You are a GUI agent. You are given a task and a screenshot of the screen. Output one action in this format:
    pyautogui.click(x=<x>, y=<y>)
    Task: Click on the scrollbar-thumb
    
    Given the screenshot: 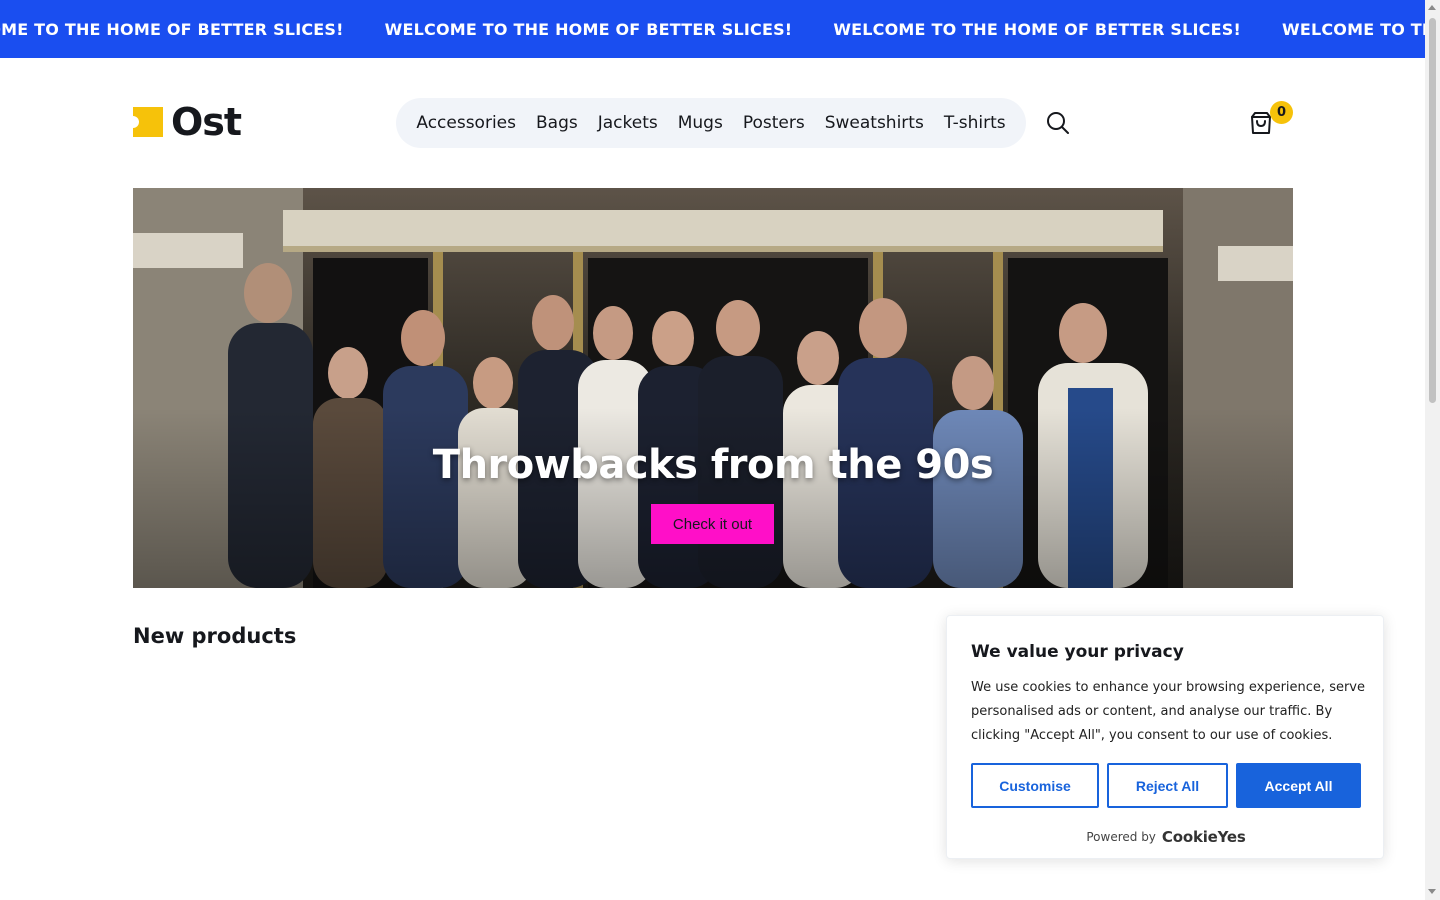 What is the action you would take?
    pyautogui.click(x=1432, y=210)
    